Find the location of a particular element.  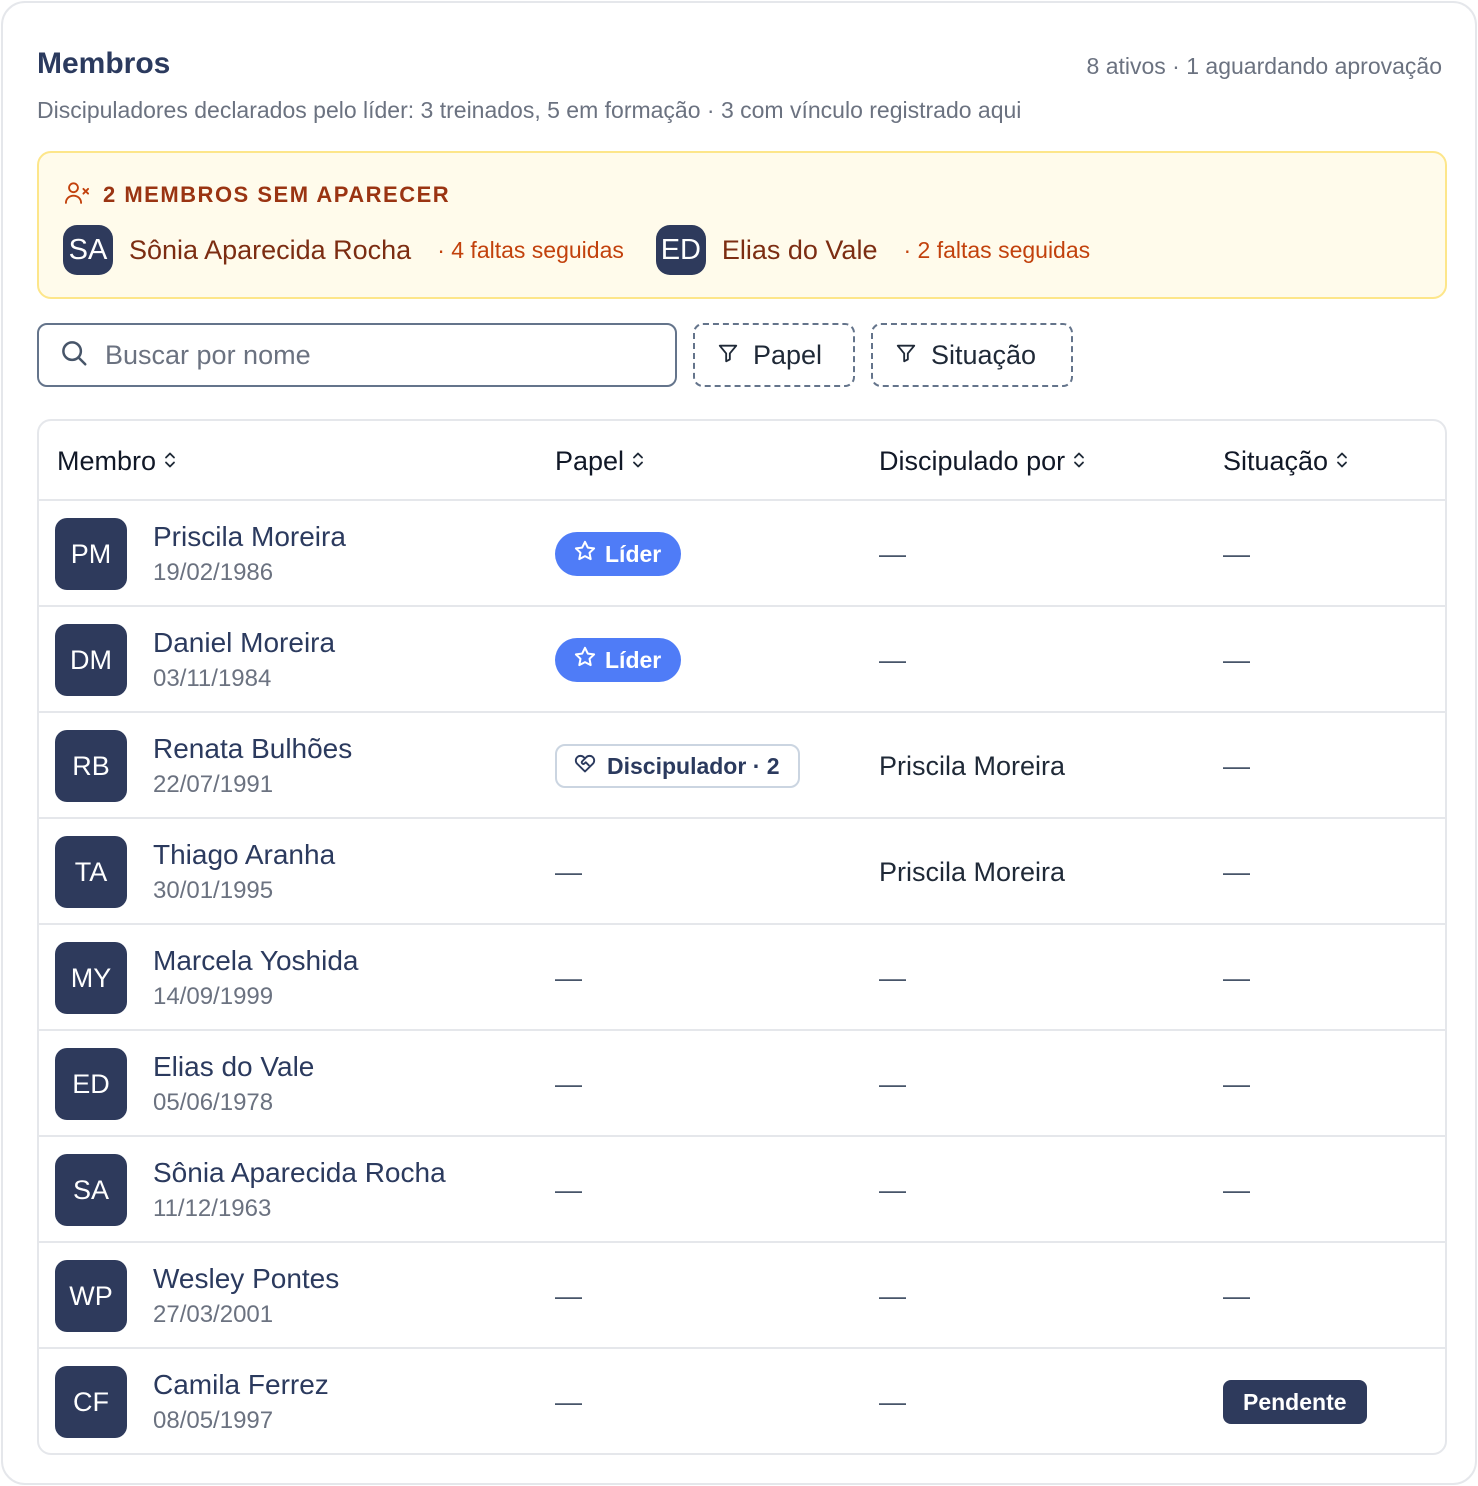

member-name: Priscila Moreira is located at coordinates (249, 537).